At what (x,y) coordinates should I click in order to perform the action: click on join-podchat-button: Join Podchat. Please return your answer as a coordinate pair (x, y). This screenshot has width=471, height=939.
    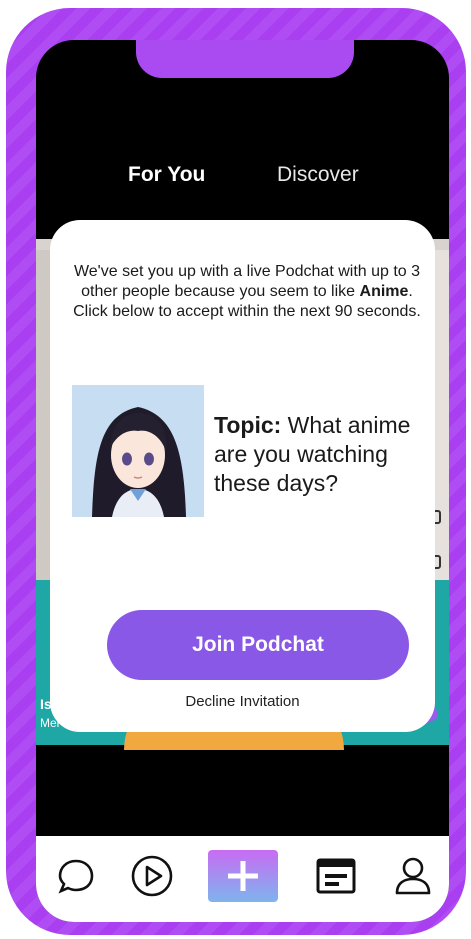
    Looking at the image, I should click on (258, 645).